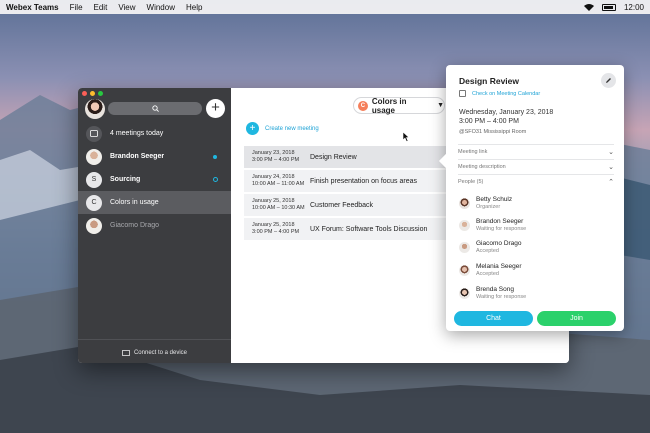  I want to click on sidebar-item-giacomo-drago: Giacomo Drago, so click(154, 225).